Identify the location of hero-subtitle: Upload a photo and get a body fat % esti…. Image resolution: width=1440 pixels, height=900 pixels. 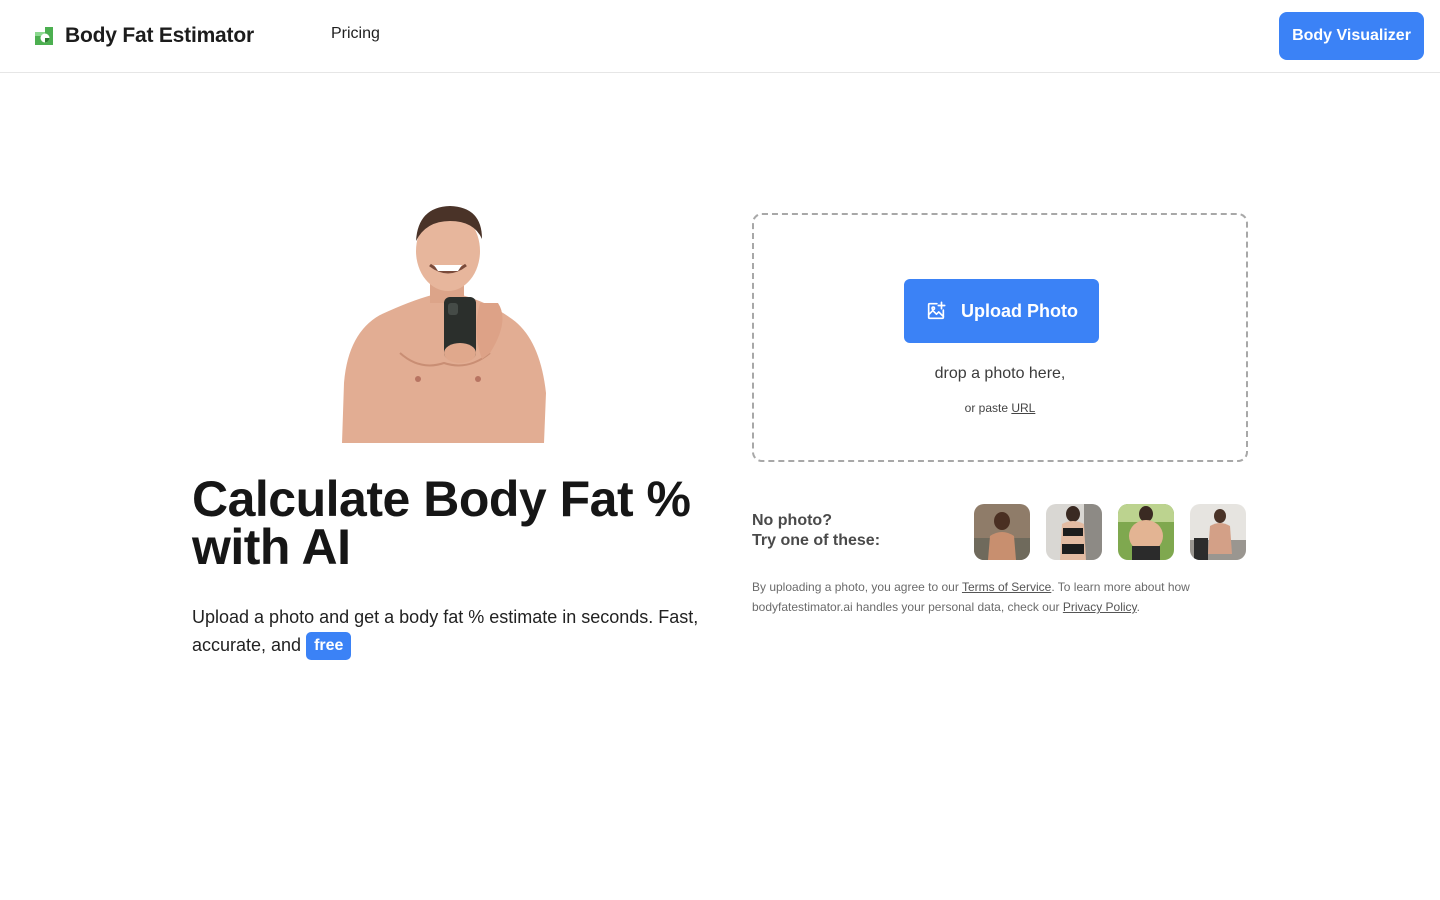
(452, 632).